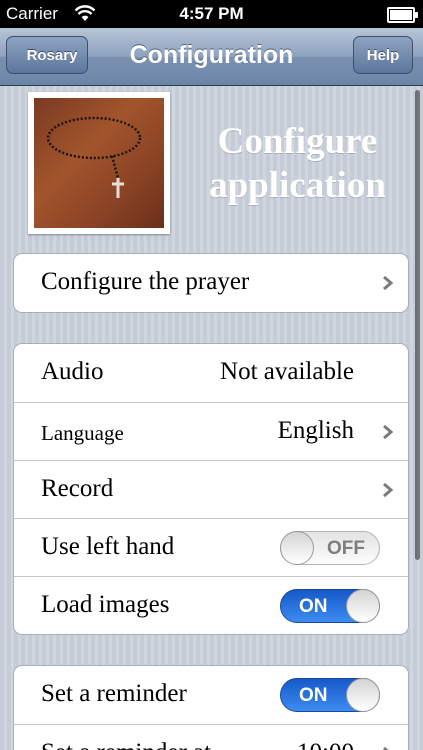  I want to click on status-bar: Carrier 4:57 PM, so click(211, 14).